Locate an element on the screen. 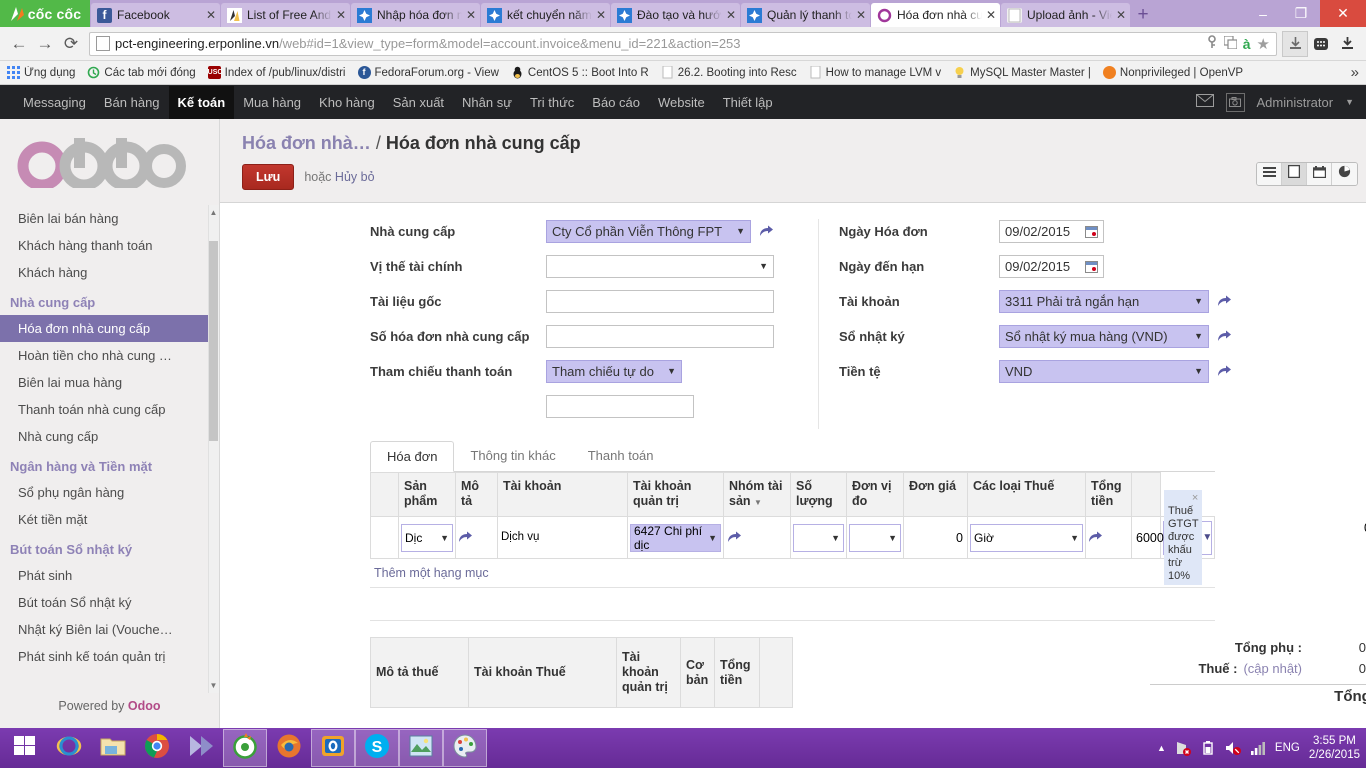  sidebar-item-16: Phát sinh kế toán quản trị is located at coordinates (109, 656).